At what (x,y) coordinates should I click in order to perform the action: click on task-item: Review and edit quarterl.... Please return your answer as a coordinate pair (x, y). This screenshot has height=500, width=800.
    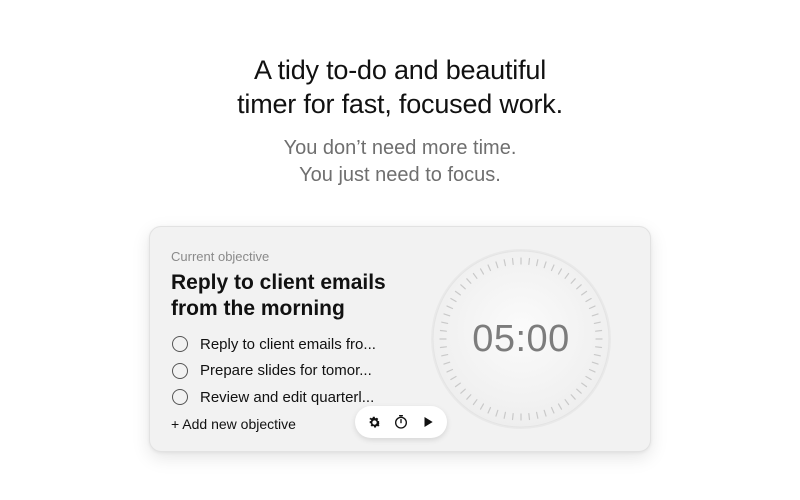
    Looking at the image, I should click on (274, 397).